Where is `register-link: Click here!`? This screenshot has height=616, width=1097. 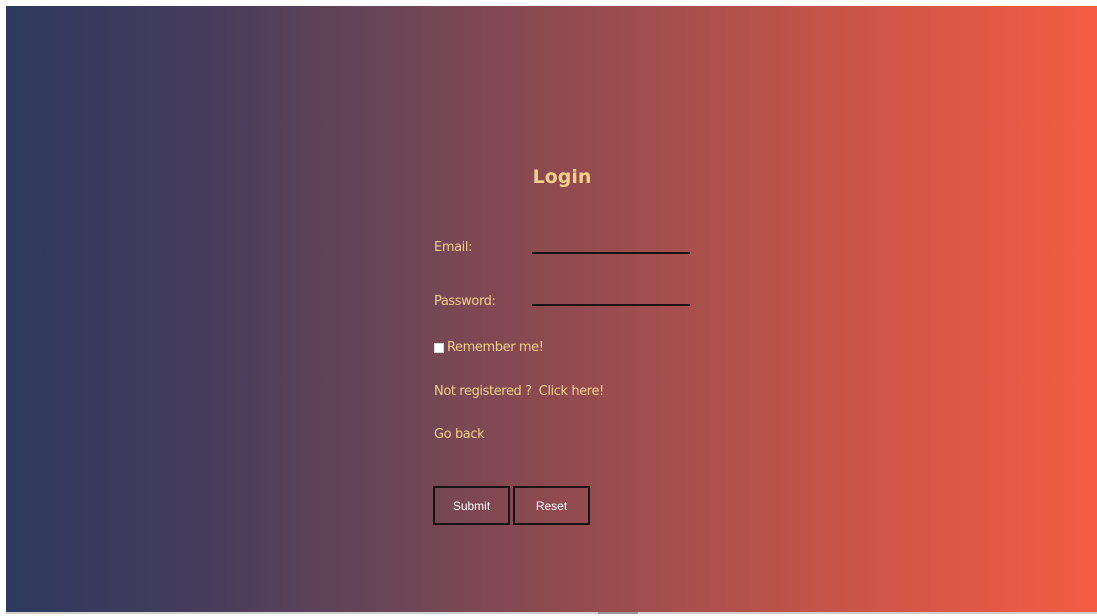
register-link: Click here! is located at coordinates (572, 391).